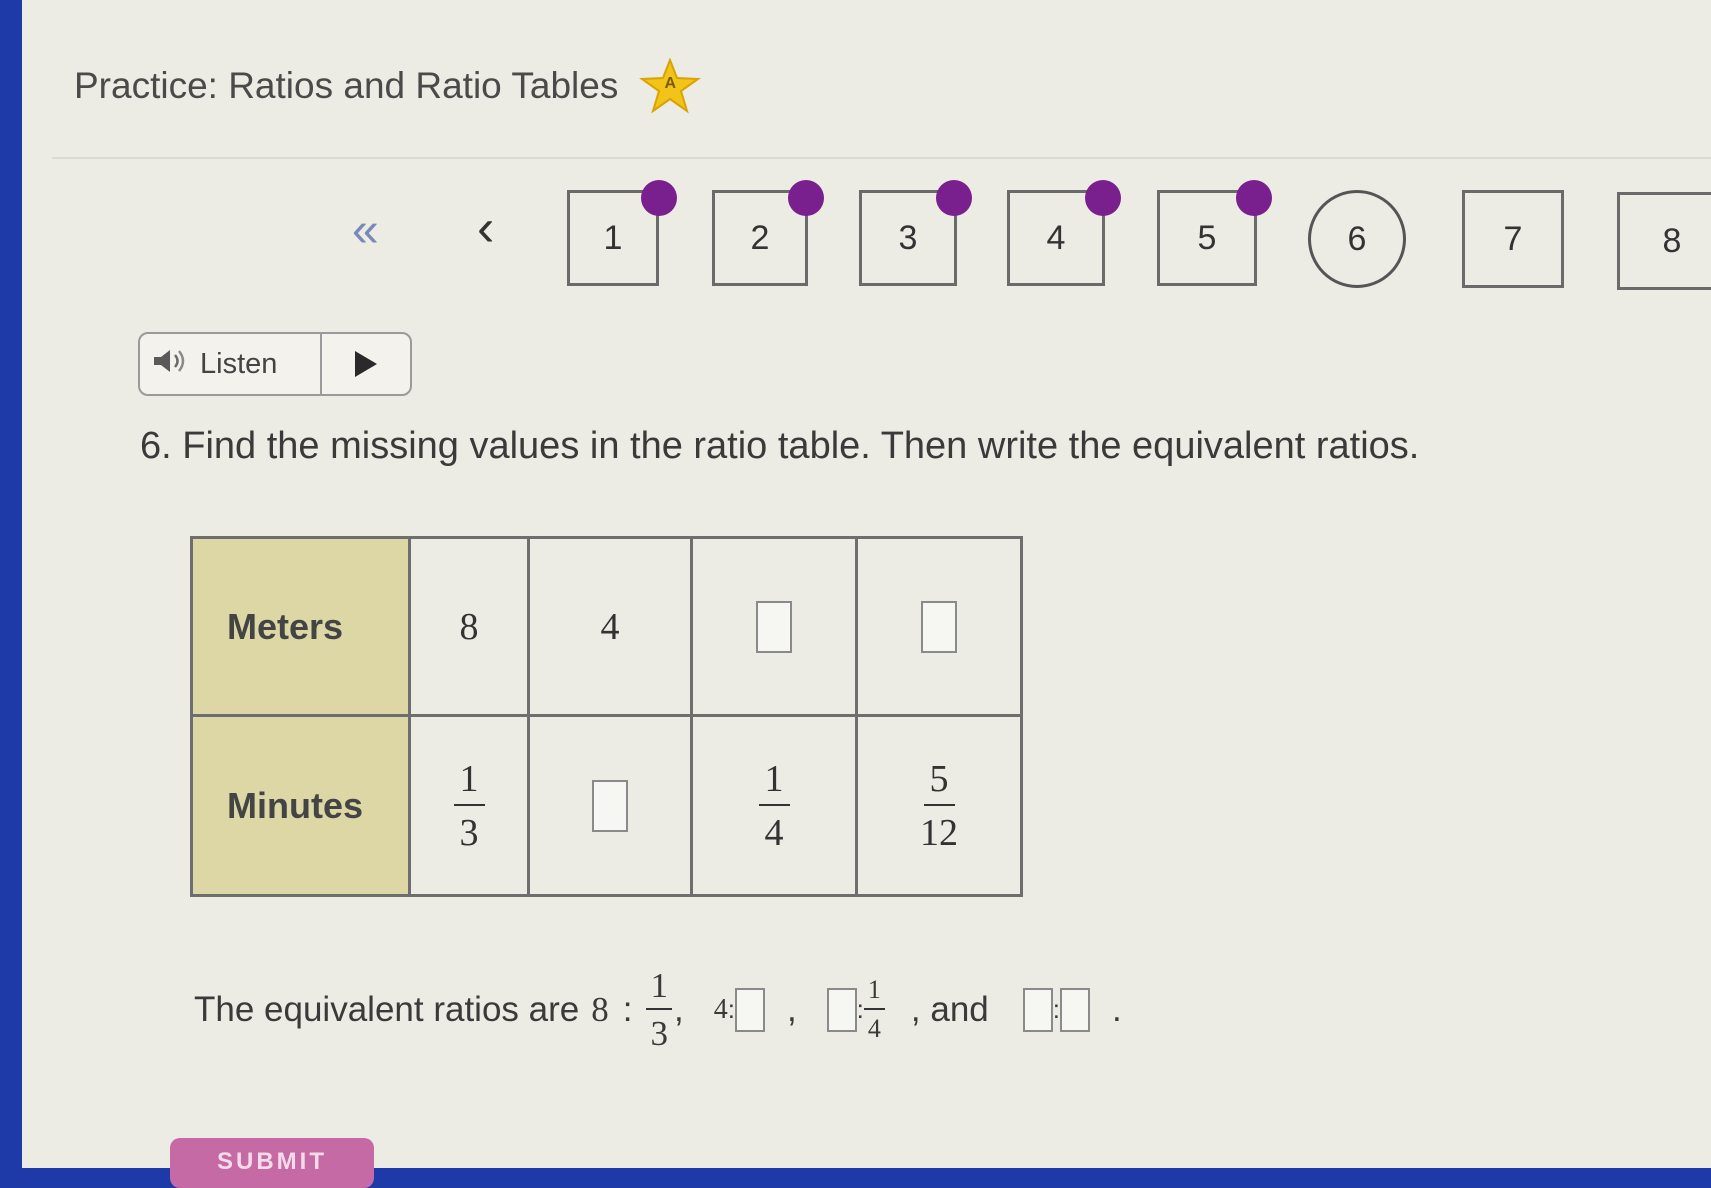 The height and width of the screenshot is (1188, 1711). I want to click on play-icon, so click(366, 364).